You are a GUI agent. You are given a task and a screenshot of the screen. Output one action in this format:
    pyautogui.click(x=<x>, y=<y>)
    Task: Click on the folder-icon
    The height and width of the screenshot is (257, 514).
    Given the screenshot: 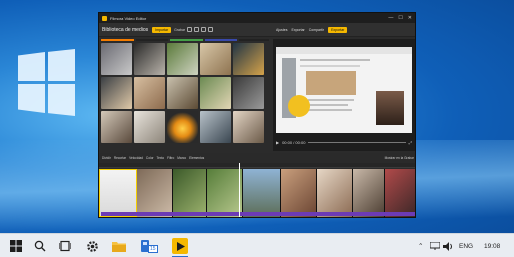 What is the action you would take?
    pyautogui.click(x=190, y=29)
    